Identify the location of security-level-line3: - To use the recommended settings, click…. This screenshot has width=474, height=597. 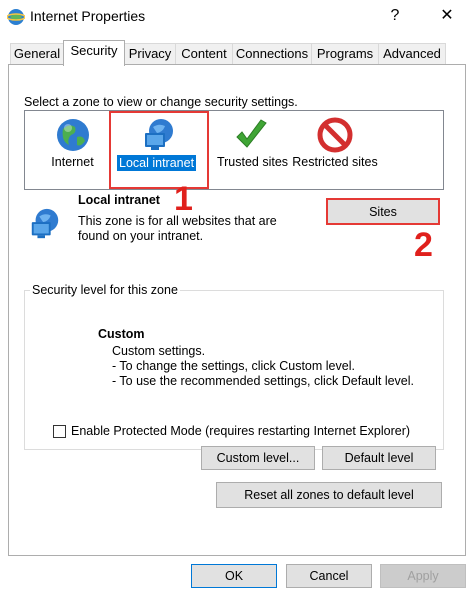
(263, 381).